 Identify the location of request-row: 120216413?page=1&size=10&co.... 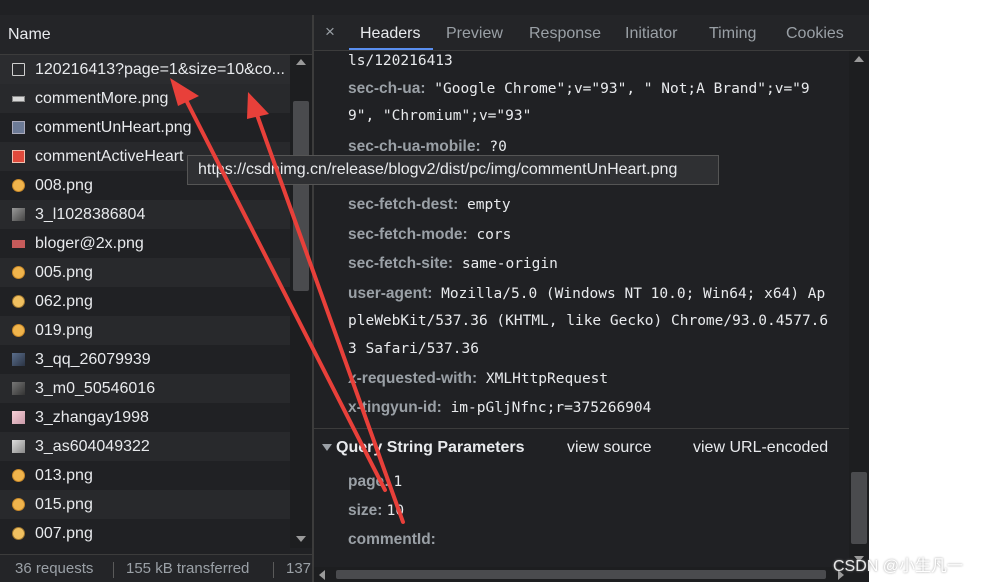
(145, 69).